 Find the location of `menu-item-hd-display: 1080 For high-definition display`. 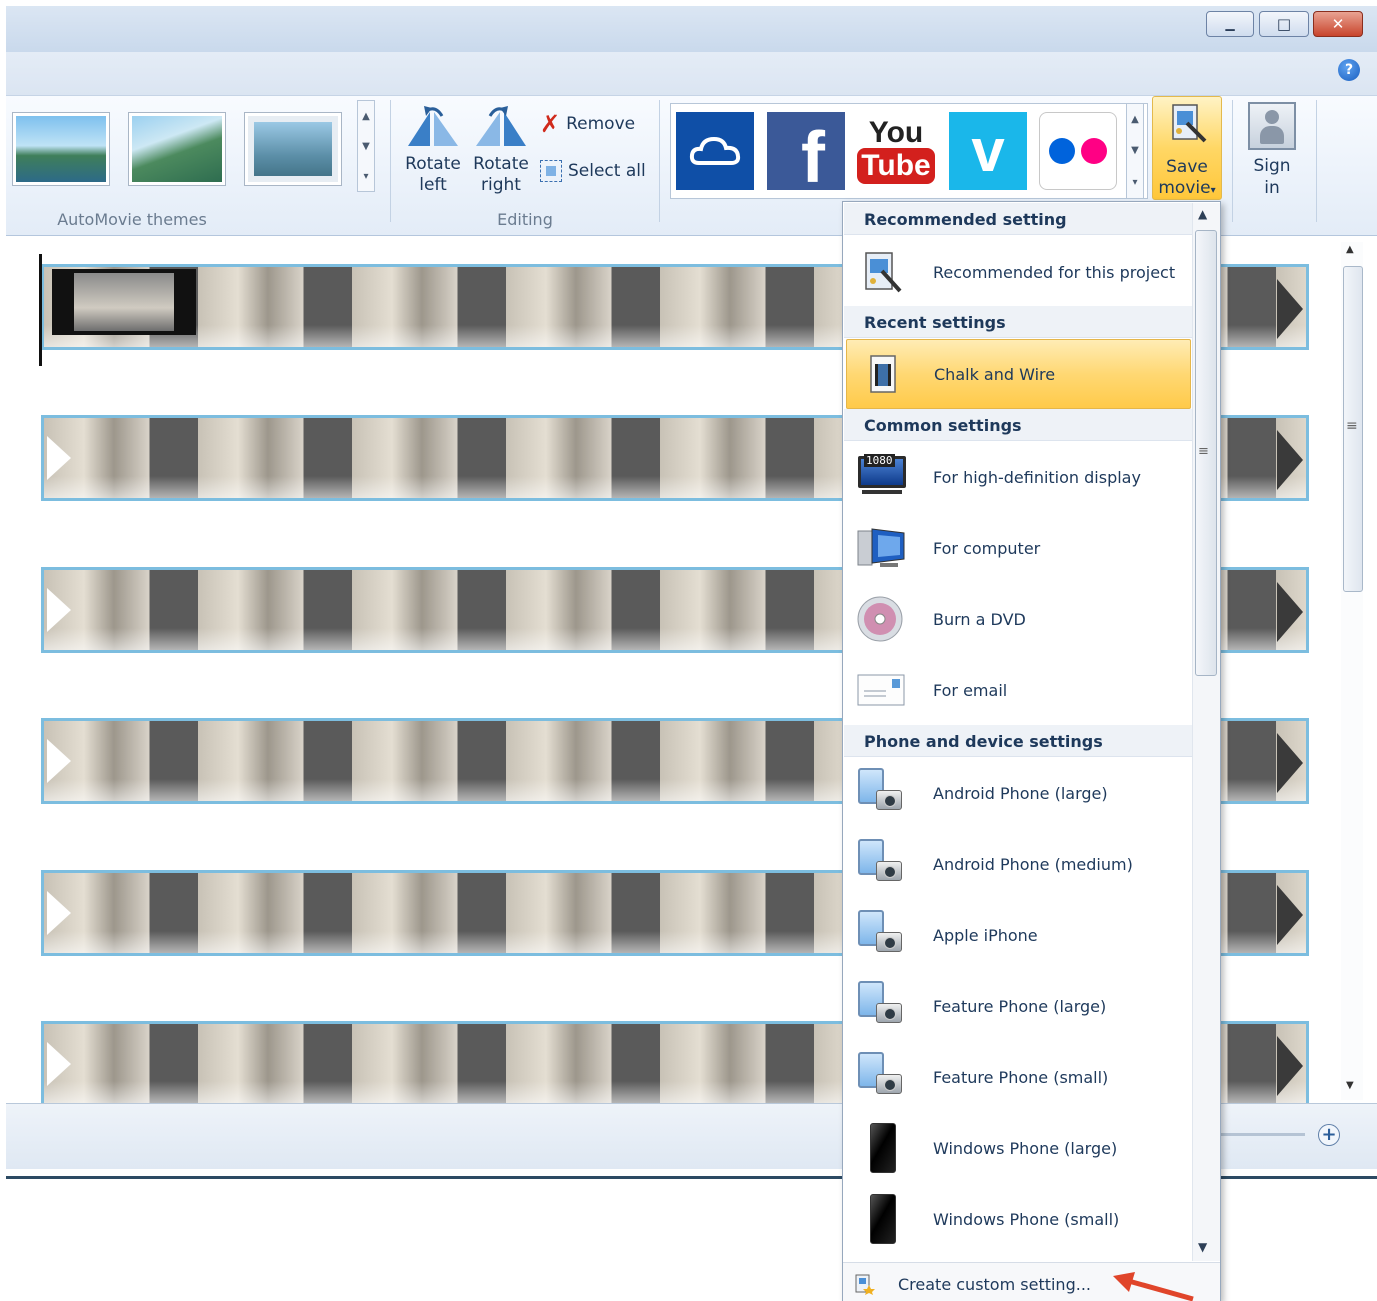

menu-item-hd-display: 1080 For high-definition display is located at coordinates (1019, 477).